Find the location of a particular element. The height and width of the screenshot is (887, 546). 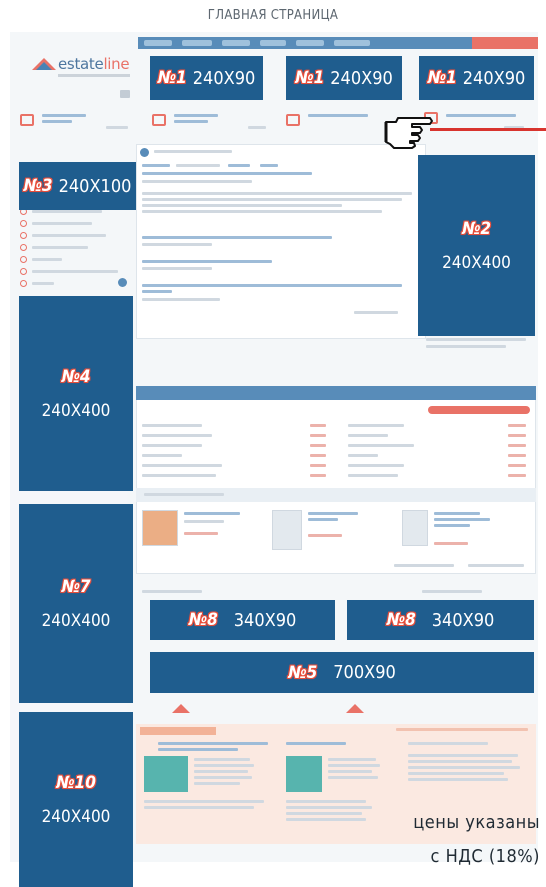

catalog-header-bar is located at coordinates (336, 393).